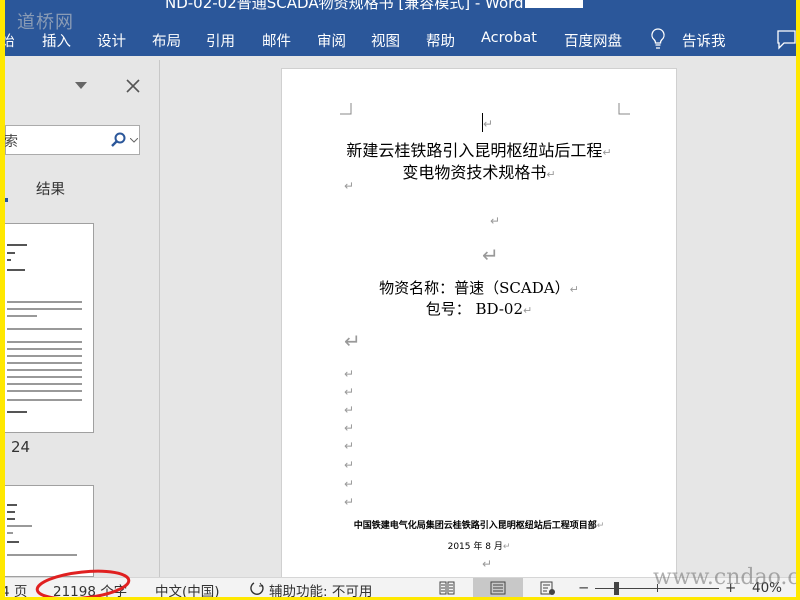 The height and width of the screenshot is (600, 800). Describe the element at coordinates (220, 40) in the screenshot. I see `tab-references: 引用` at that location.